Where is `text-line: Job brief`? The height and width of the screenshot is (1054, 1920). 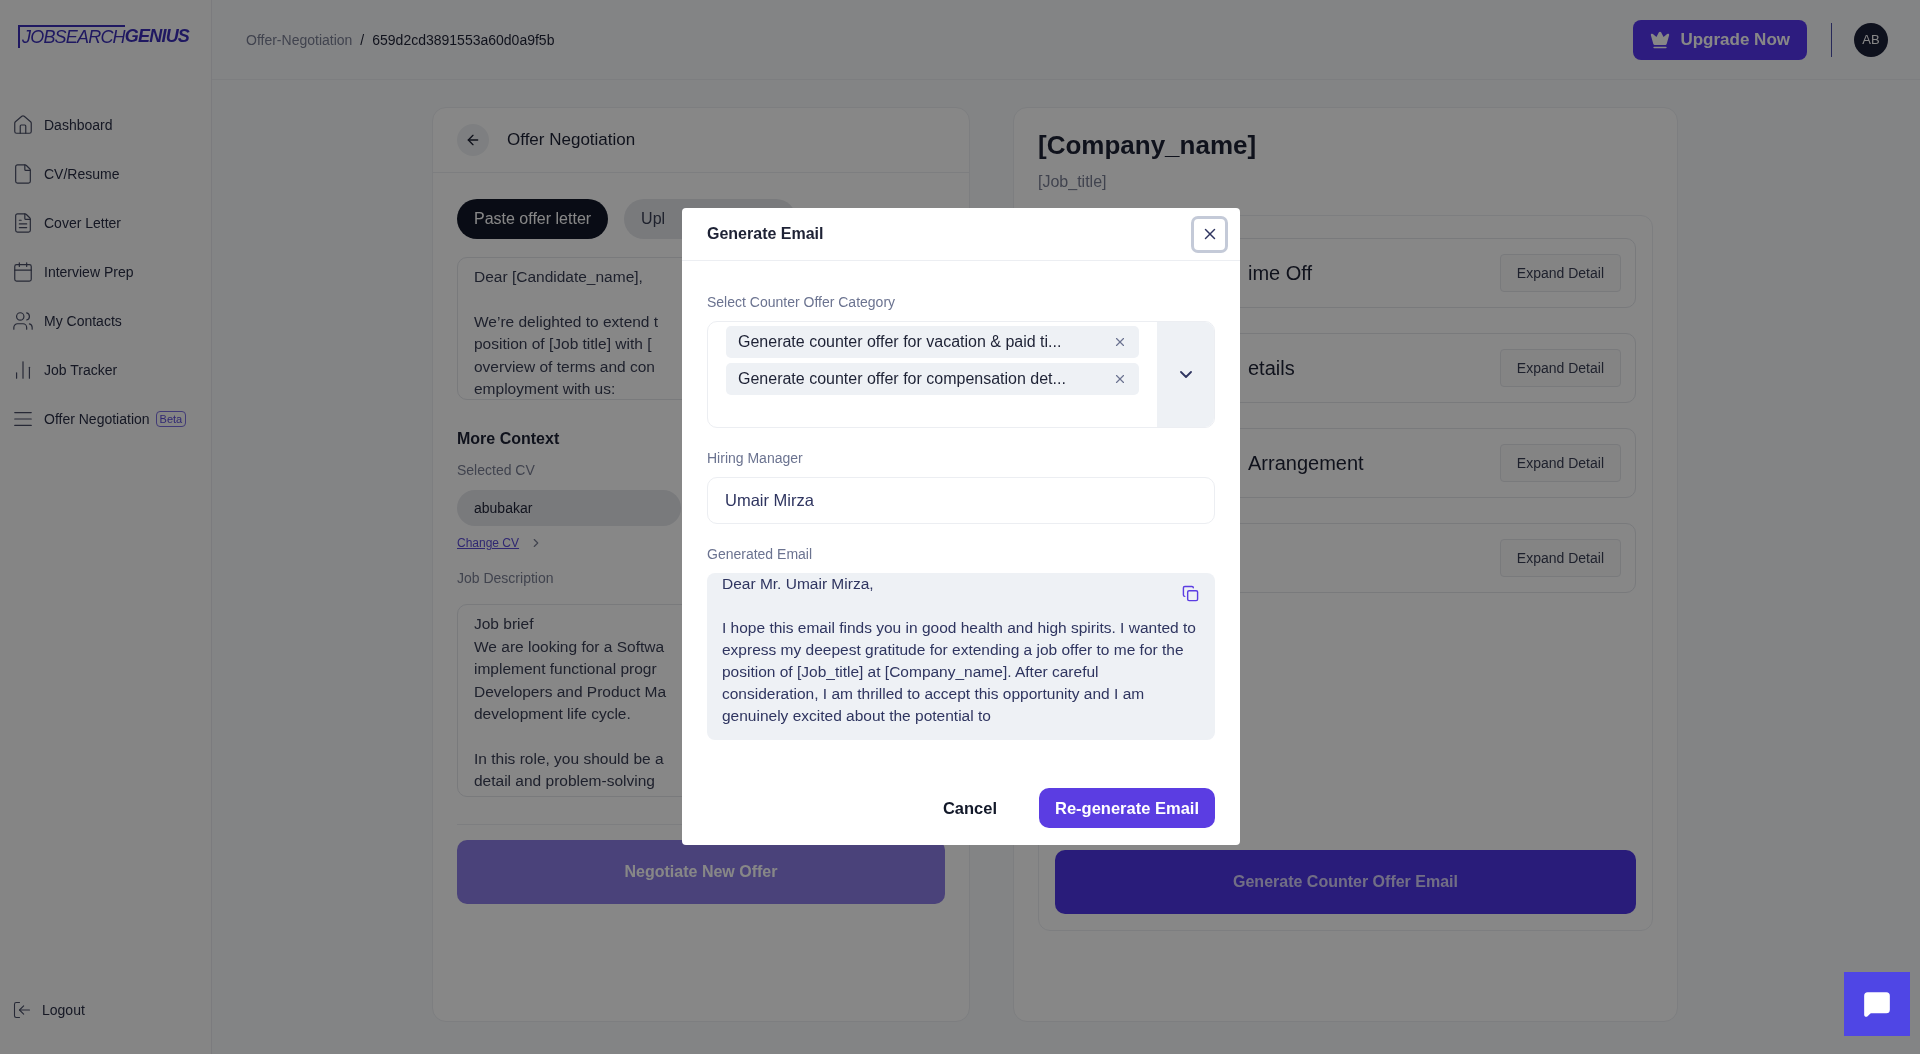
text-line: Job brief is located at coordinates (504, 624).